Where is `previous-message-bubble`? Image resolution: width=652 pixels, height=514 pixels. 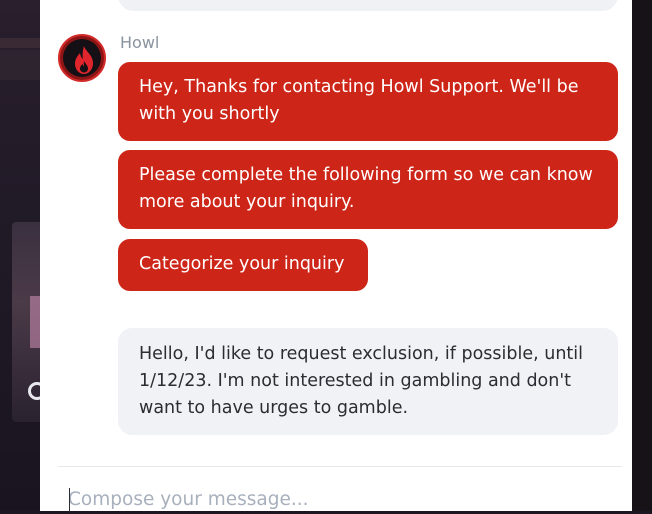 previous-message-bubble is located at coordinates (368, 5).